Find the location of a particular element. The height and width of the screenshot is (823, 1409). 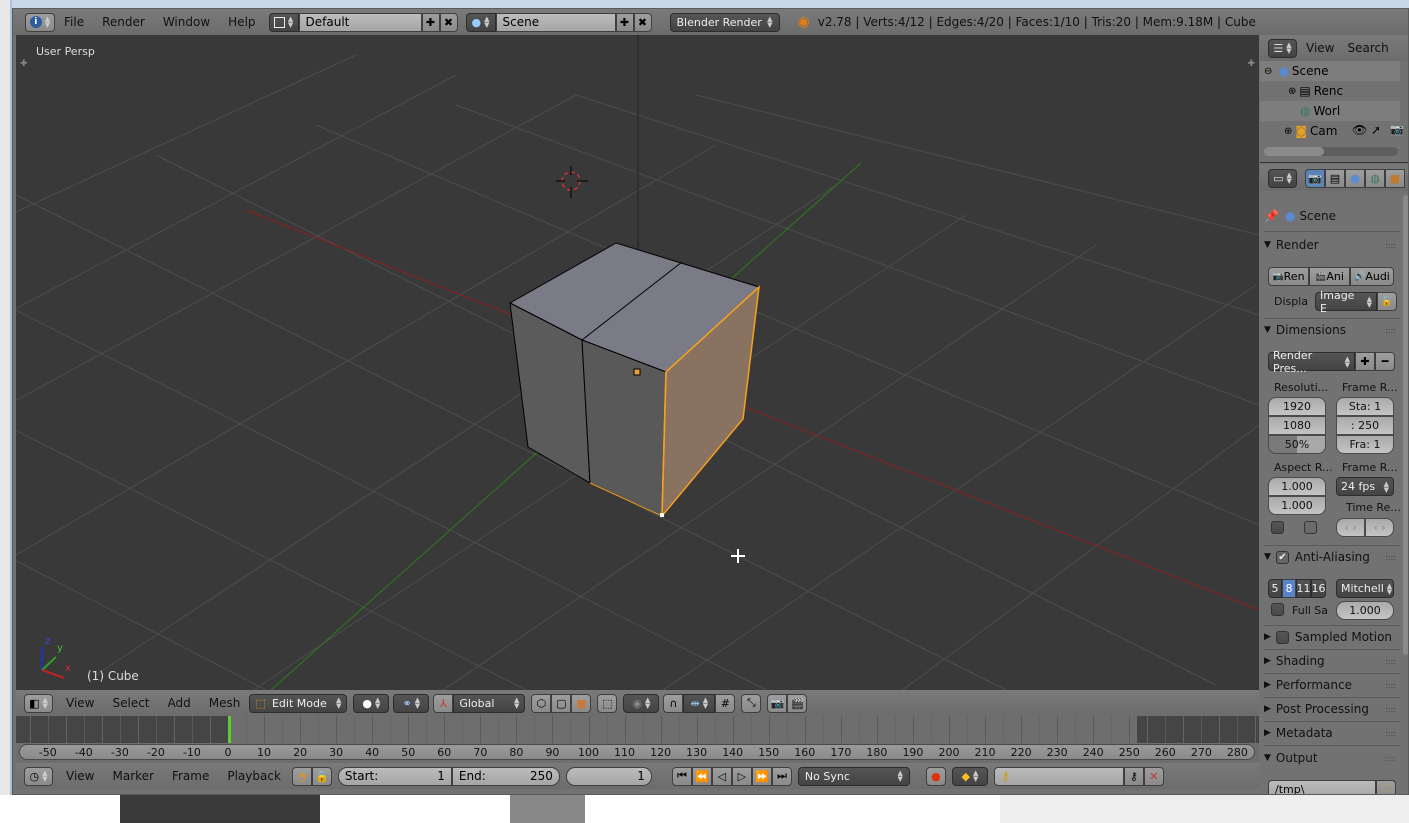

visibility-eye-icon: 👁 is located at coordinates (1359, 130).